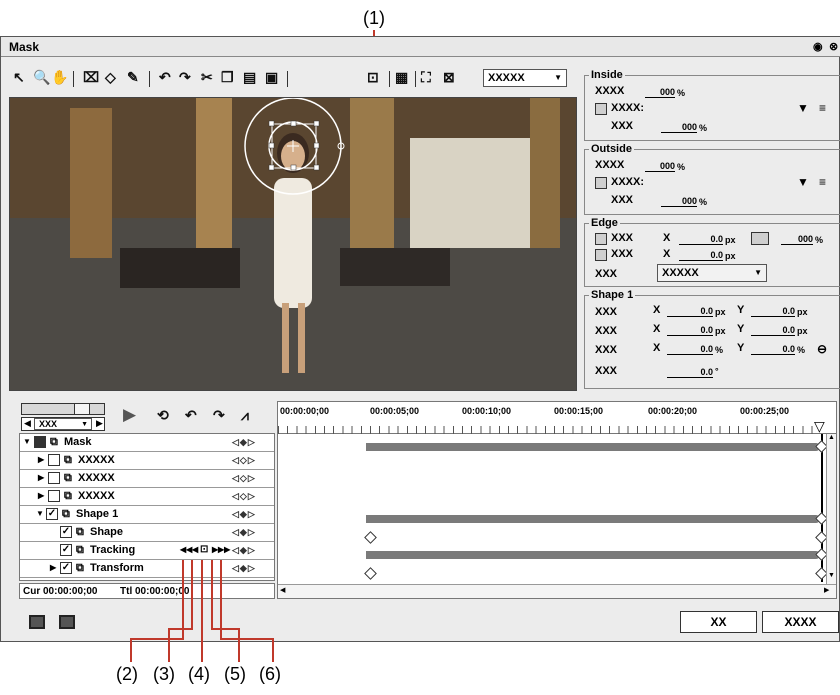  What do you see at coordinates (147, 515) in the screenshot?
I see `track-row-shape1: ▼ ✓ ⧉ Shape 1 ◁◆▷` at bounding box center [147, 515].